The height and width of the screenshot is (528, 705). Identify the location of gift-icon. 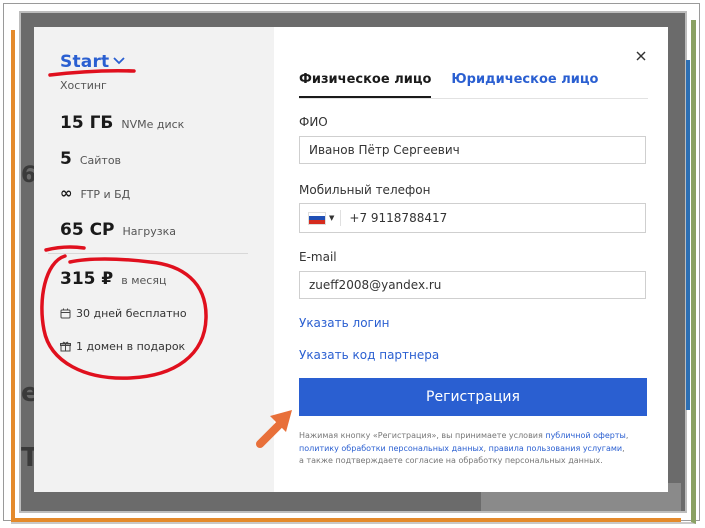
(65, 346).